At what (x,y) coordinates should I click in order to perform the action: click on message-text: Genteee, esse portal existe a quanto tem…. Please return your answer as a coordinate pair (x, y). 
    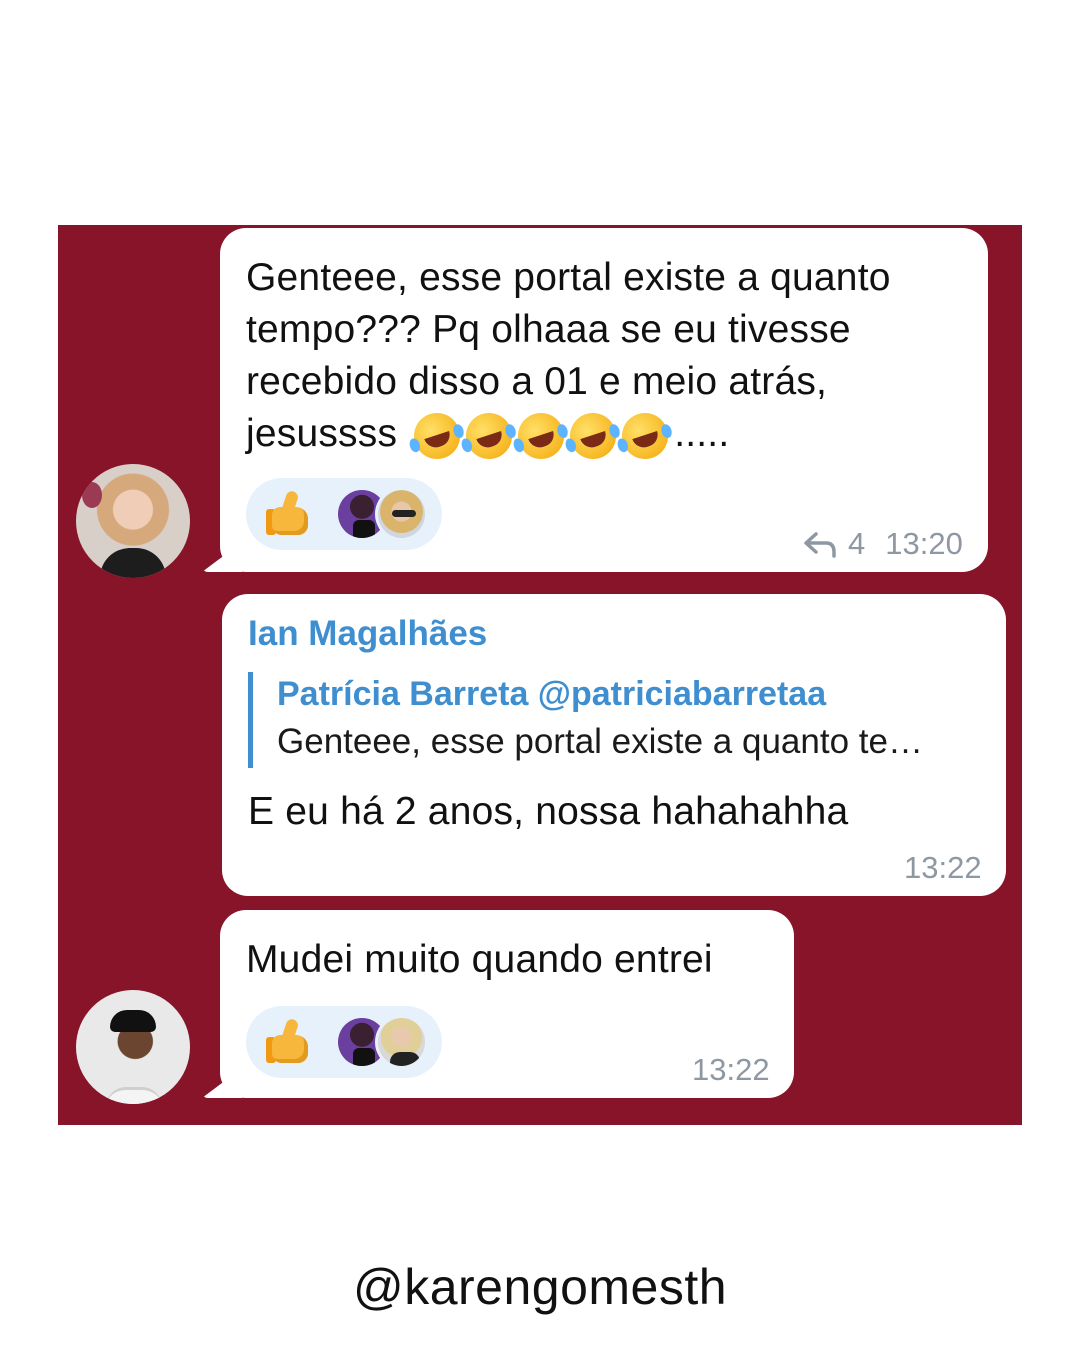
    Looking at the image, I should click on (568, 358).